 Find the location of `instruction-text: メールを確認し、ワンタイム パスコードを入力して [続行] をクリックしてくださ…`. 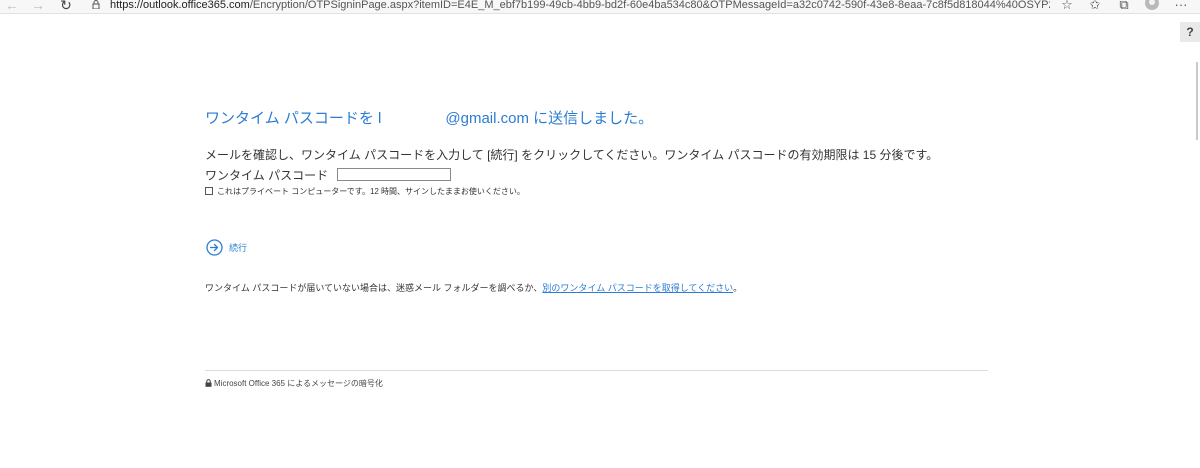

instruction-text: メールを確認し、ワンタイム パスコードを入力して [続行] をクリックしてくださ… is located at coordinates (572, 155).